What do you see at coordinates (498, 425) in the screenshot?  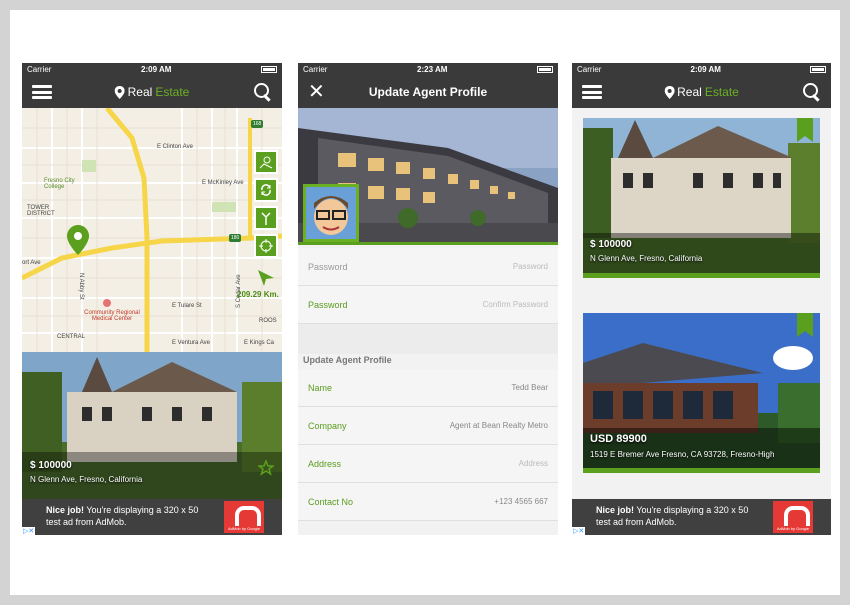 I see `field-value: Agent at Bean Realty Metro` at bounding box center [498, 425].